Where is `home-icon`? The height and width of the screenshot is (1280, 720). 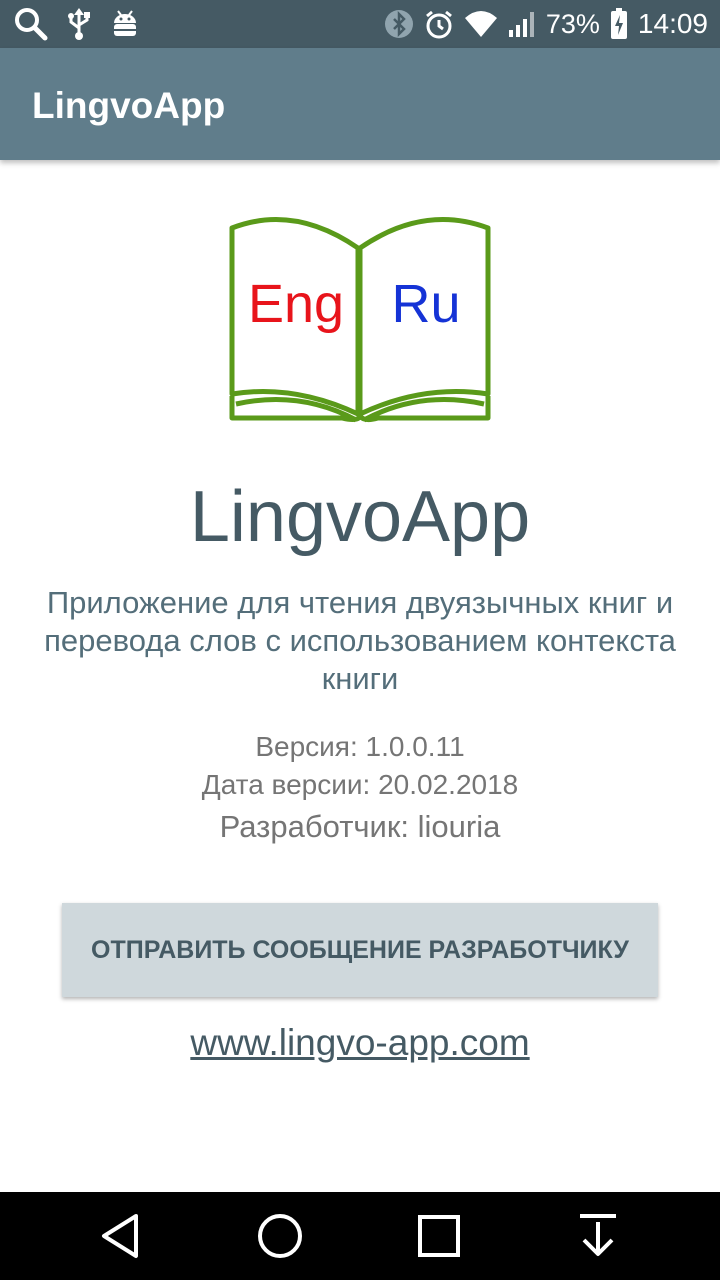 home-icon is located at coordinates (280, 1236).